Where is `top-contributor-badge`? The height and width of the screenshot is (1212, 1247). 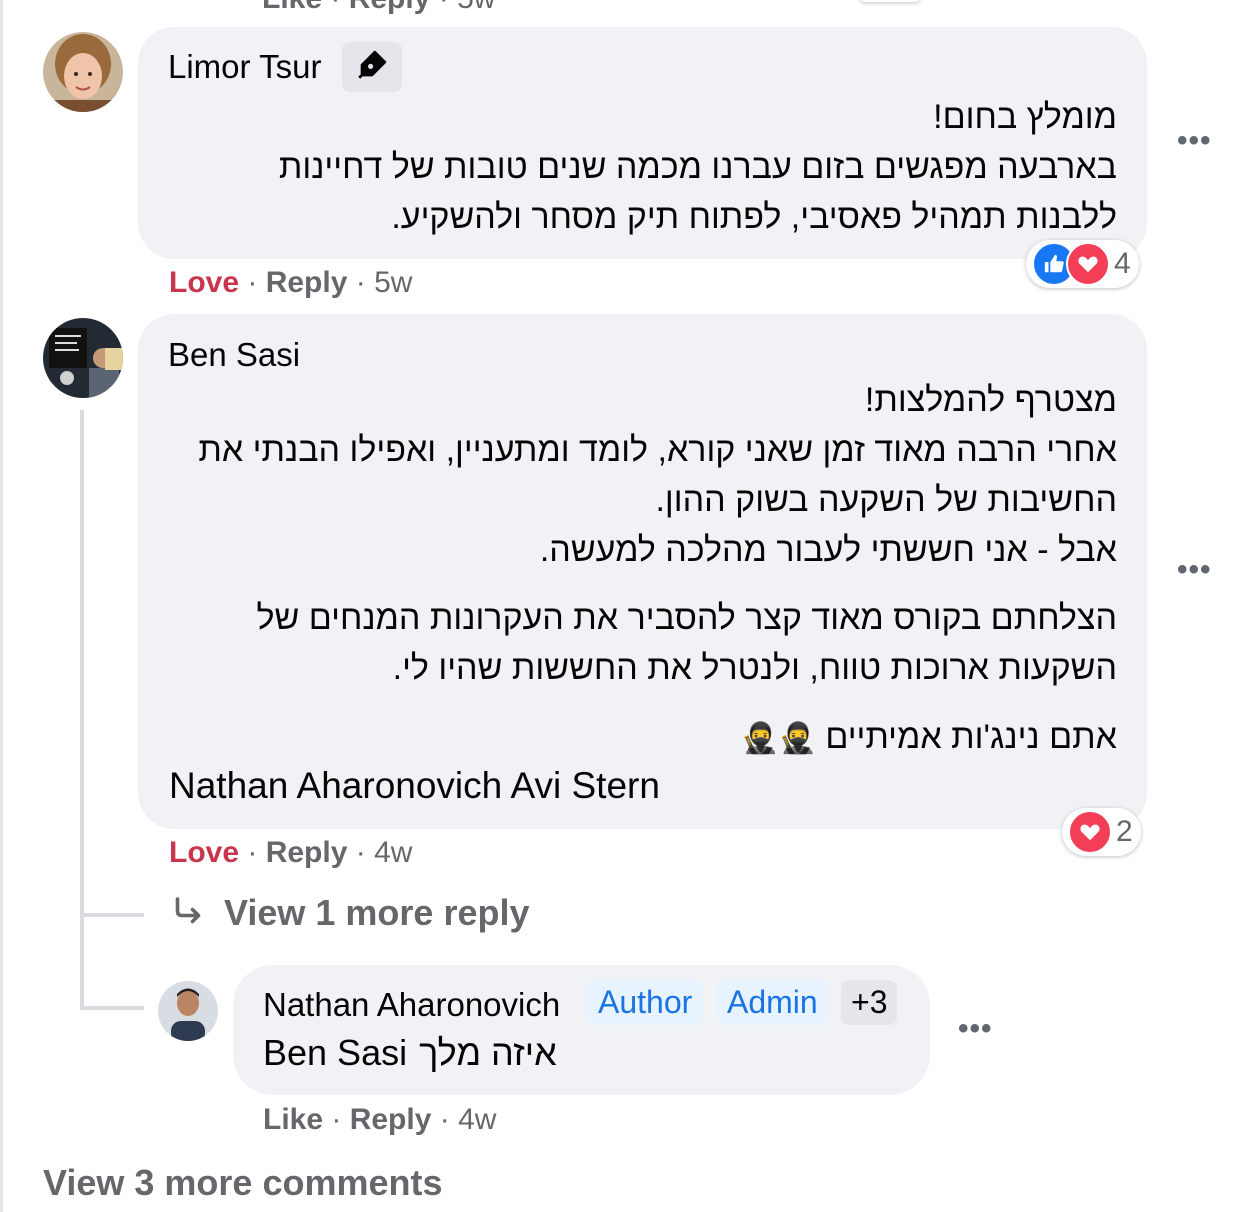 top-contributor-badge is located at coordinates (372, 67).